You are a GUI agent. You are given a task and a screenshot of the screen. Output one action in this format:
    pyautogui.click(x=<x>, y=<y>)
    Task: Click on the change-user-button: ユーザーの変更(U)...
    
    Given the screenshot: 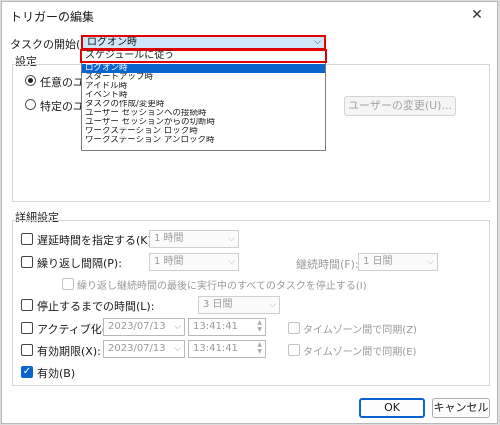 What is the action you would take?
    pyautogui.click(x=400, y=106)
    